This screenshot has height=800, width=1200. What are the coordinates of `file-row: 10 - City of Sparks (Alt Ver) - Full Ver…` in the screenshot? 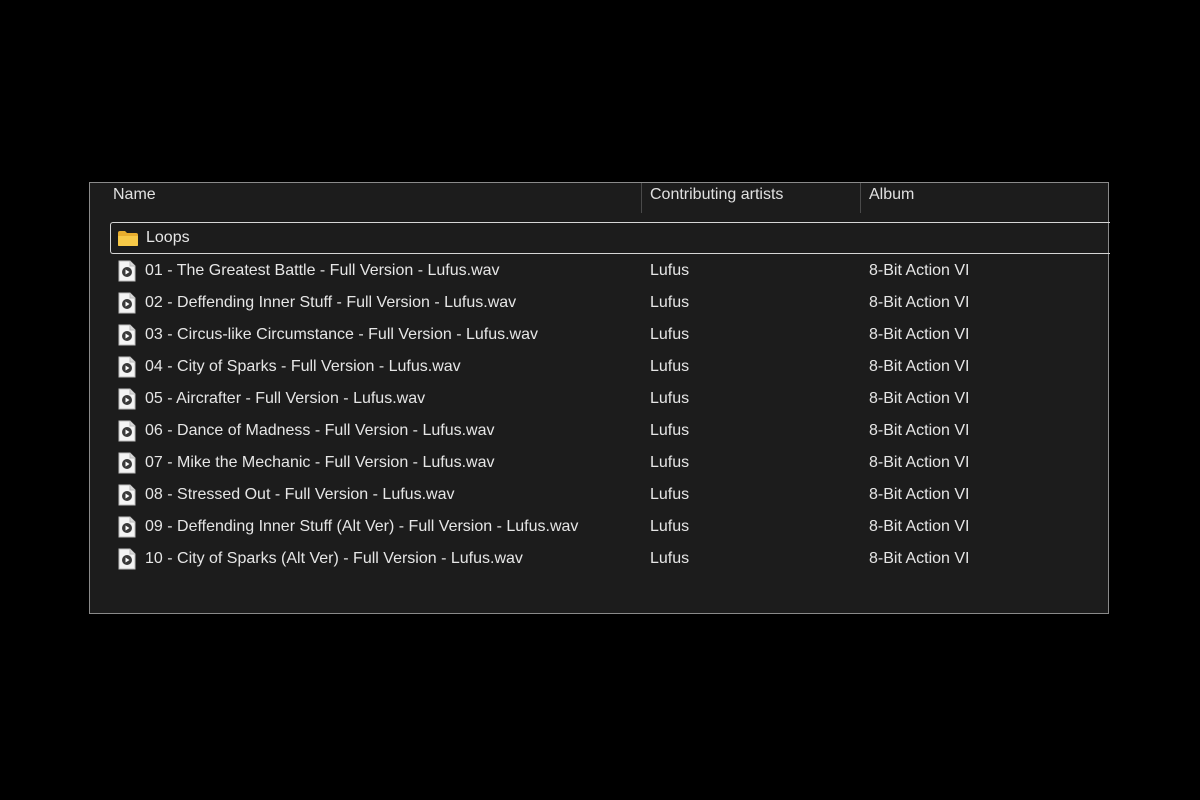 It's located at (610, 559).